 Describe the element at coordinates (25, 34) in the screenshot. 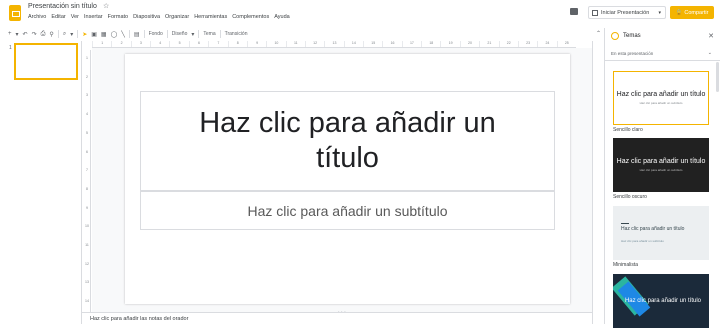

I see `undo-icon: ↶` at that location.